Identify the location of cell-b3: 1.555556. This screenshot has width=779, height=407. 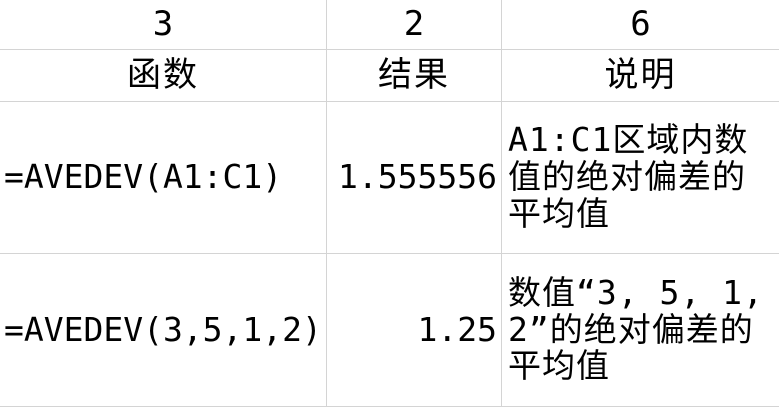
(414, 178).